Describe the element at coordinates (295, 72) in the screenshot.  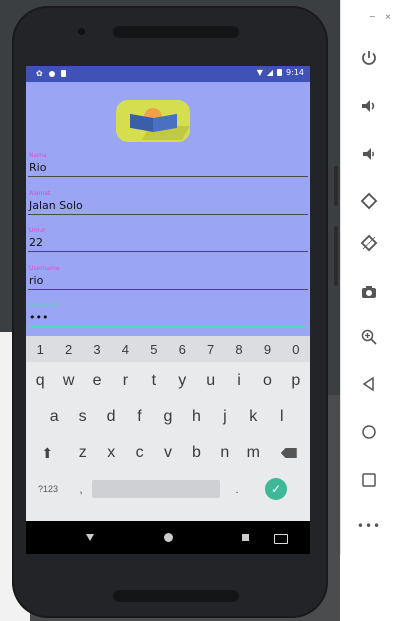
I see `status-time: 9:14` at that location.